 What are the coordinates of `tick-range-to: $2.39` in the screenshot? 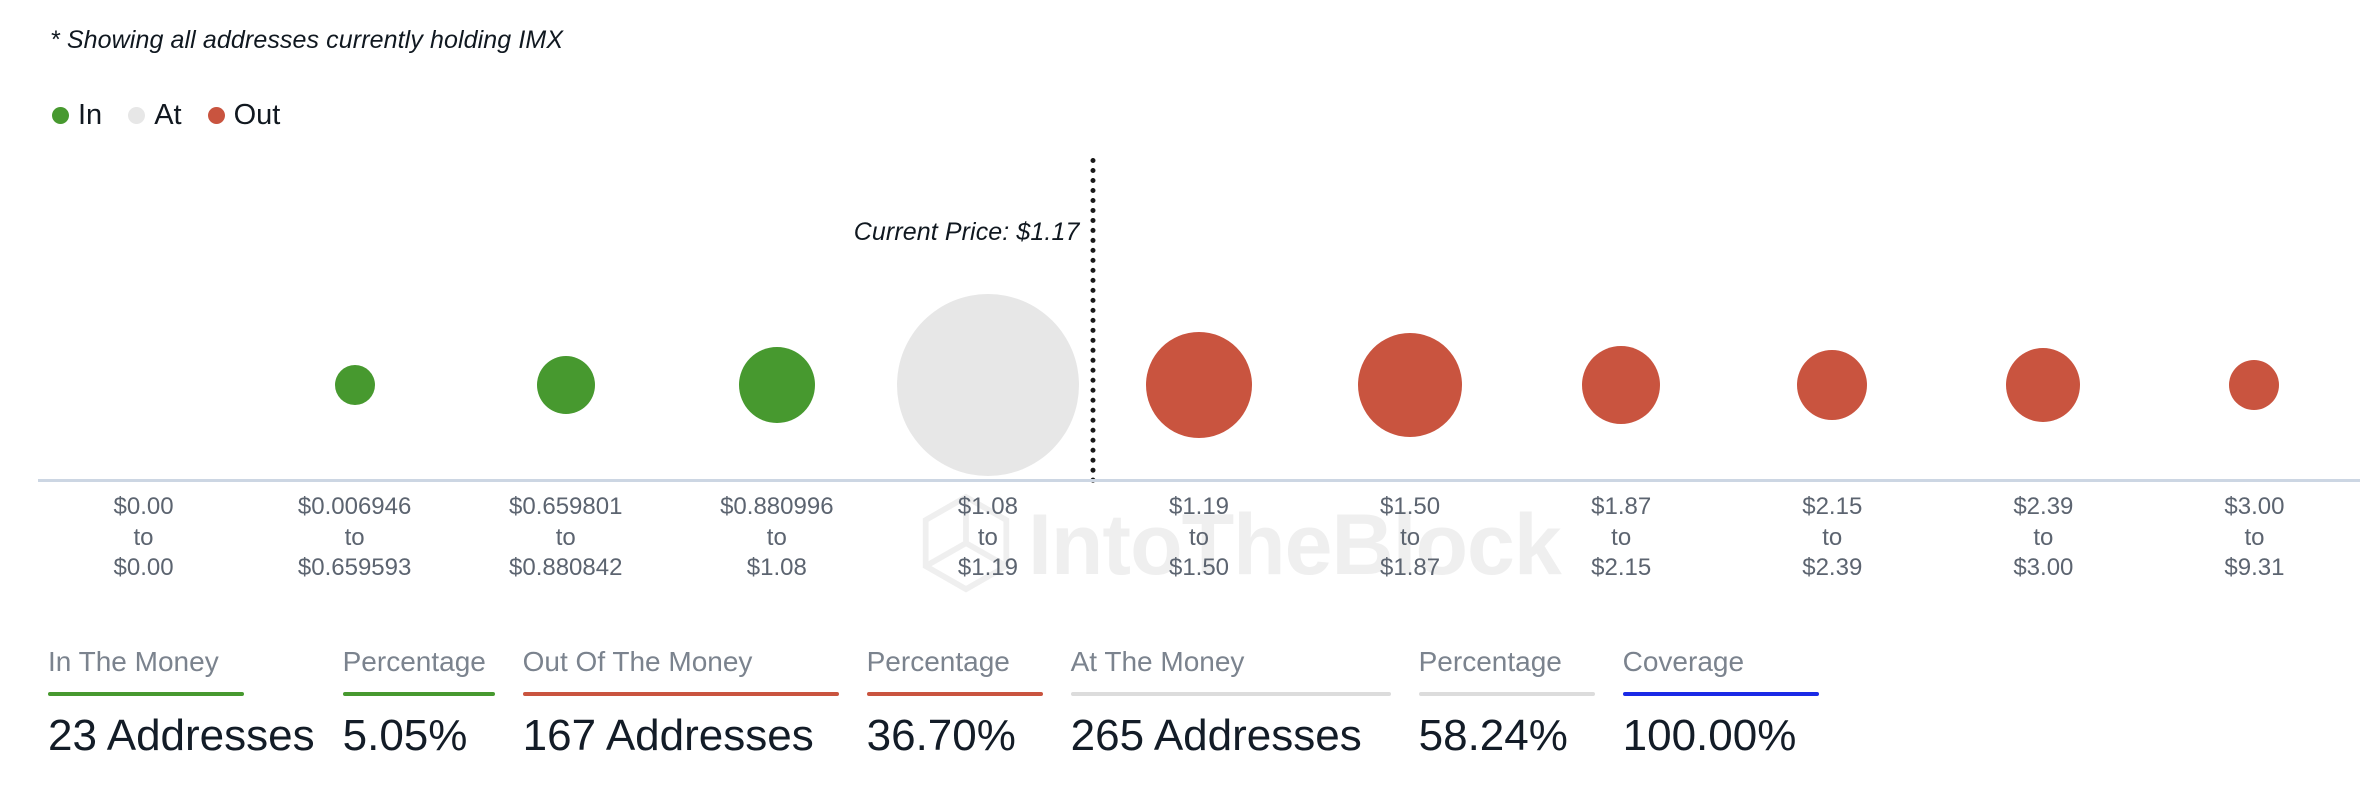 It's located at (1832, 568).